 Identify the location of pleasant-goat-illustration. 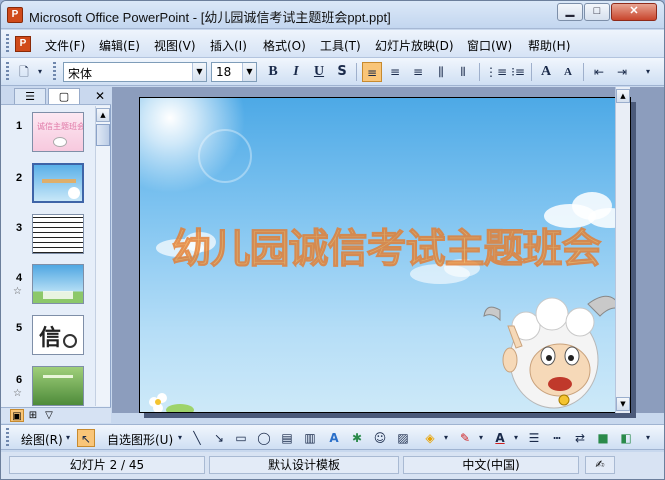
(553, 352).